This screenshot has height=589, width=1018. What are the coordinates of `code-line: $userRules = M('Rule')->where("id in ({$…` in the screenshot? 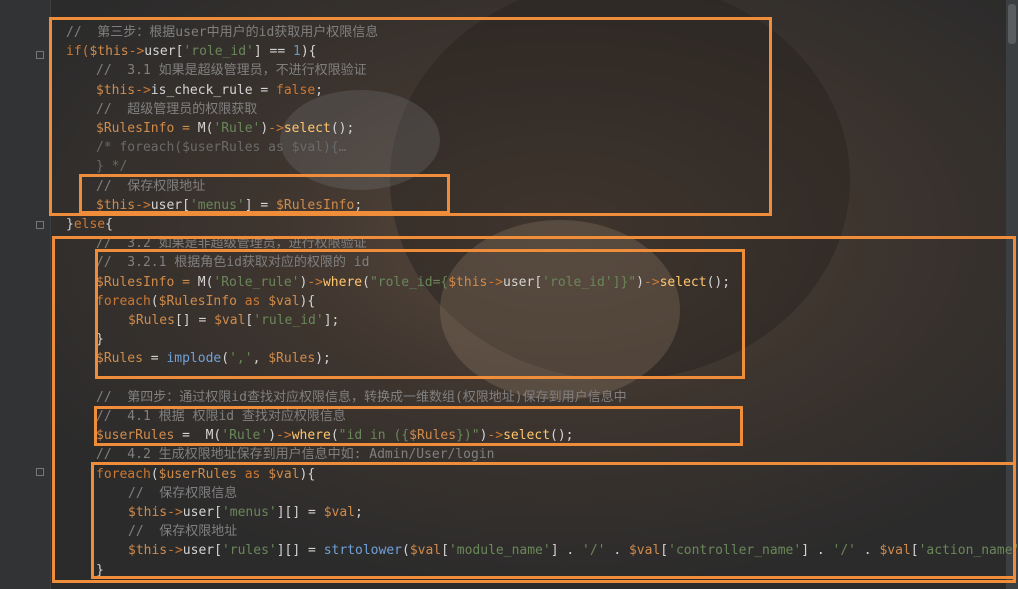 It's located at (335, 435).